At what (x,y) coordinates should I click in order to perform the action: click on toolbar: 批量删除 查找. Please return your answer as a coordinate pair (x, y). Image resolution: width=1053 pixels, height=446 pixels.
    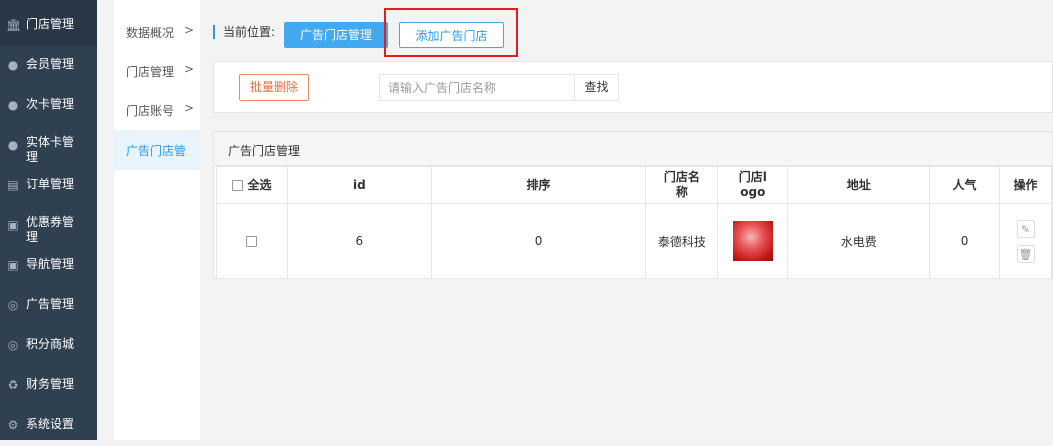
    Looking at the image, I should click on (633, 87).